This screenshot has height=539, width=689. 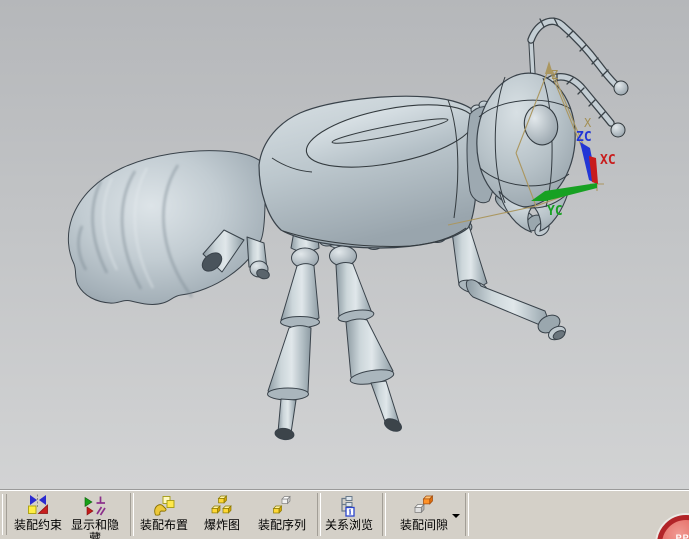 What do you see at coordinates (293, 332) in the screenshot?
I see `ant-leg-middle-left` at bounding box center [293, 332].